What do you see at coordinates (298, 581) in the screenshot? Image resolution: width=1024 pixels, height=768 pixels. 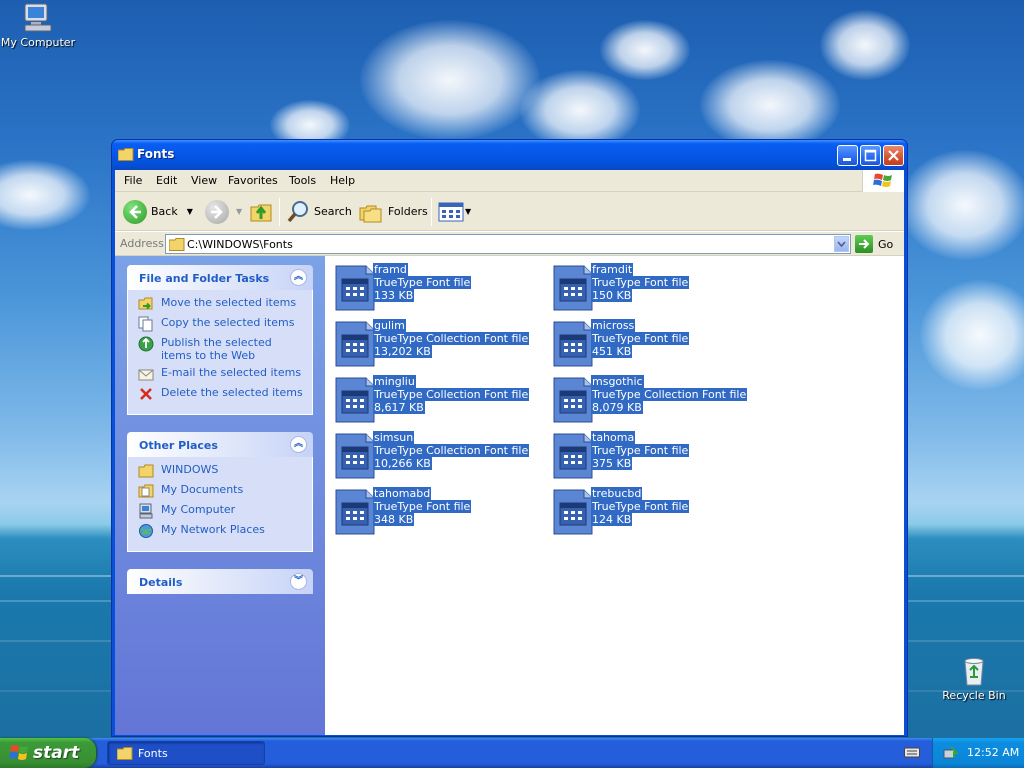 I see `expand-icon: ︾` at bounding box center [298, 581].